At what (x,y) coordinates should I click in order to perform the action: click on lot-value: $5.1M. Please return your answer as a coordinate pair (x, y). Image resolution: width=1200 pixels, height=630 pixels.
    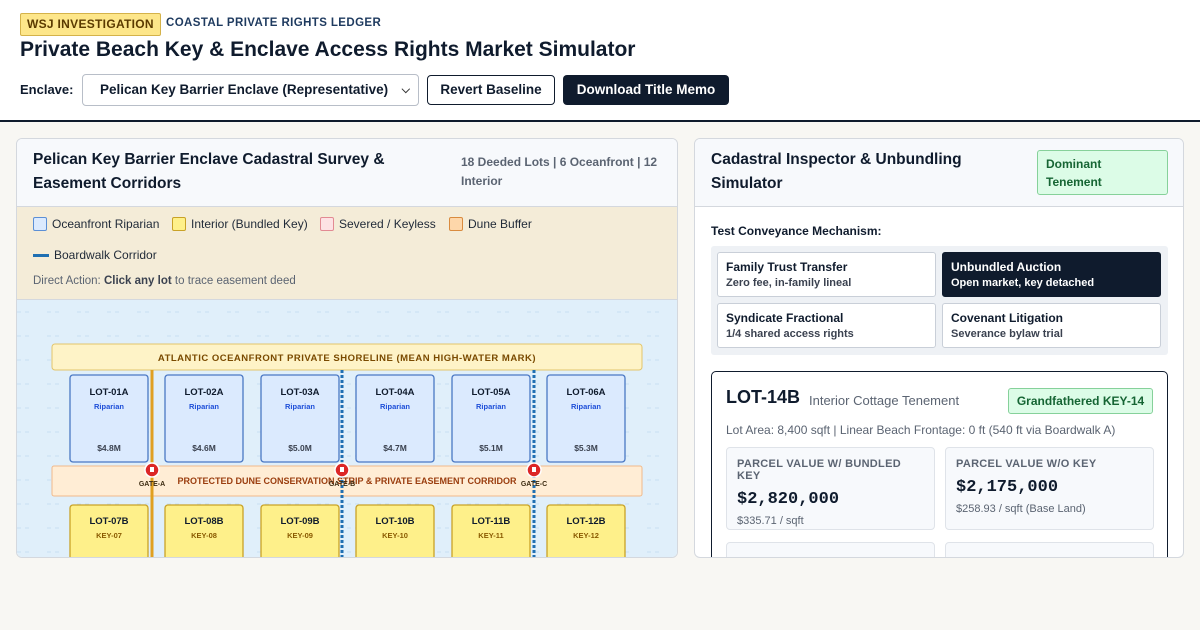
    Looking at the image, I should click on (491, 448).